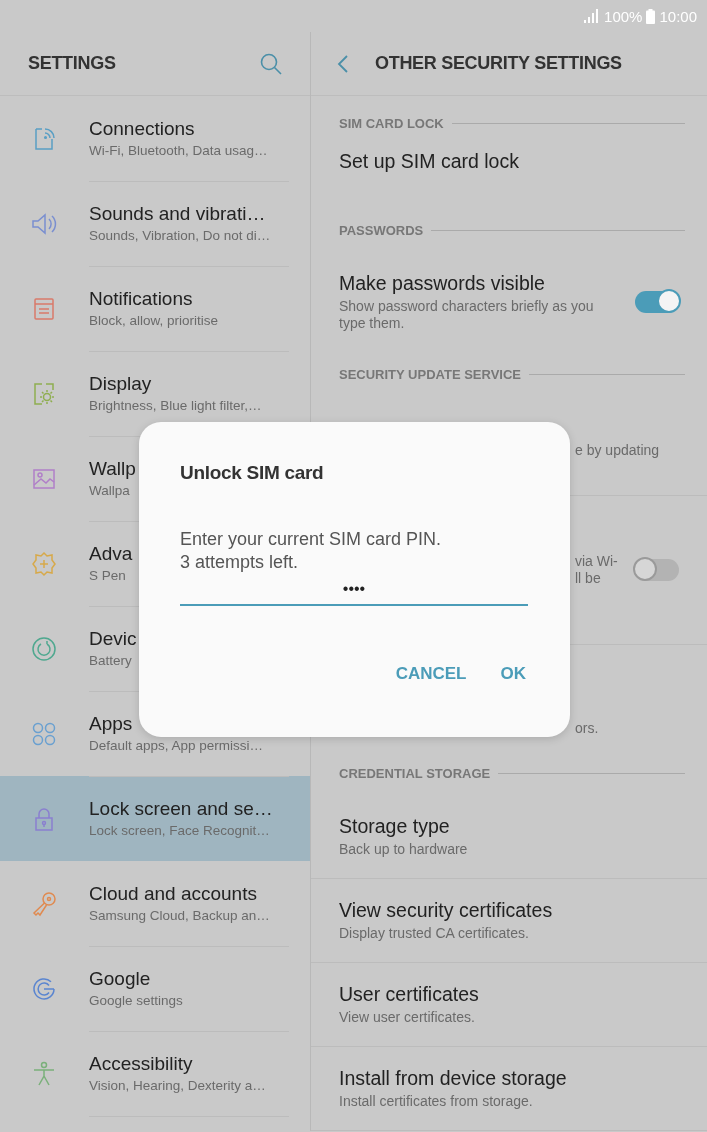 The height and width of the screenshot is (1132, 707). What do you see at coordinates (141, 299) in the screenshot?
I see `menu-item-title: Notifications` at bounding box center [141, 299].